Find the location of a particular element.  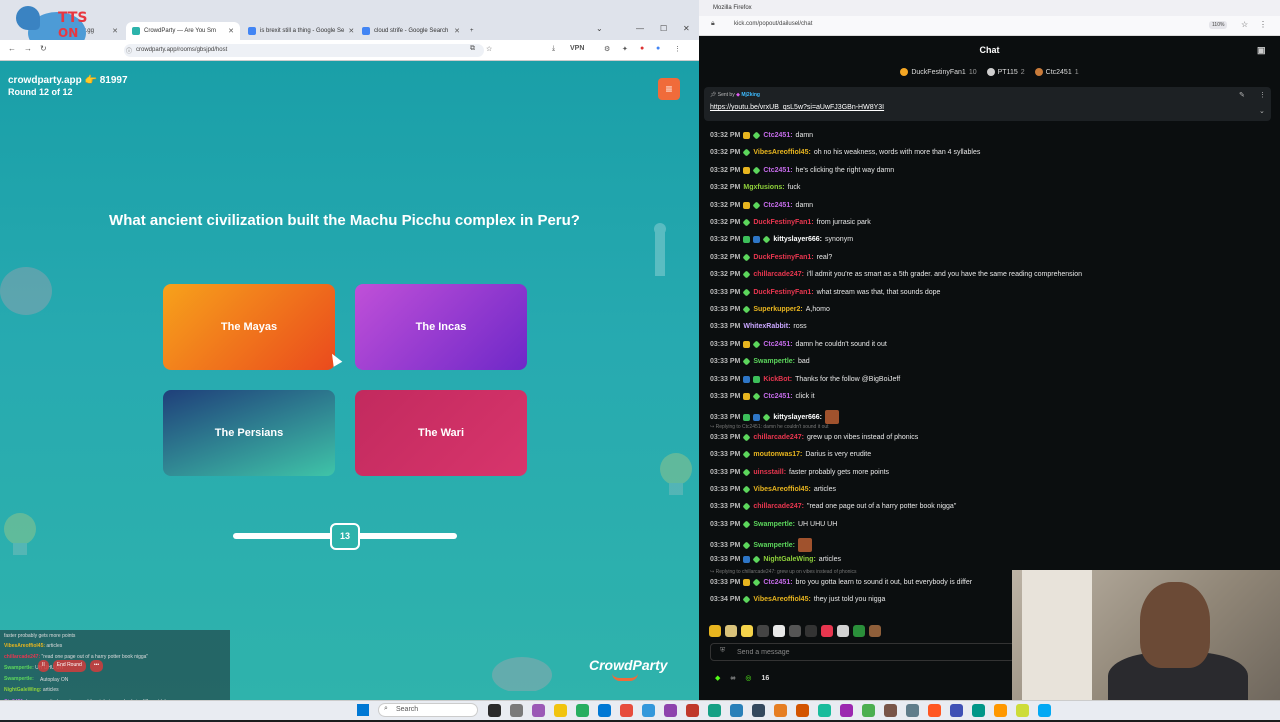

answer-button-mayas: The Mayas is located at coordinates (249, 327).